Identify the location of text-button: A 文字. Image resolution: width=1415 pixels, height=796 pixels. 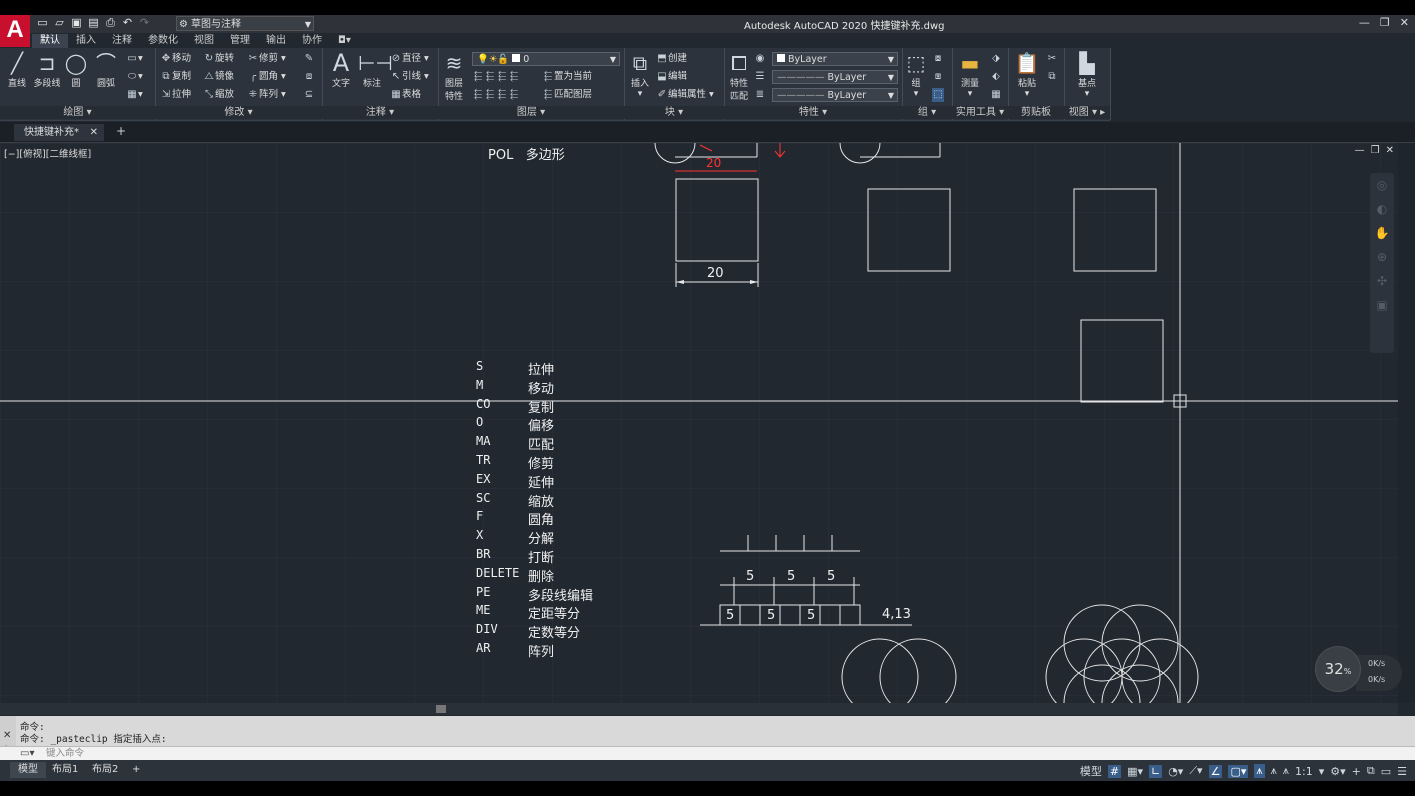
(341, 69).